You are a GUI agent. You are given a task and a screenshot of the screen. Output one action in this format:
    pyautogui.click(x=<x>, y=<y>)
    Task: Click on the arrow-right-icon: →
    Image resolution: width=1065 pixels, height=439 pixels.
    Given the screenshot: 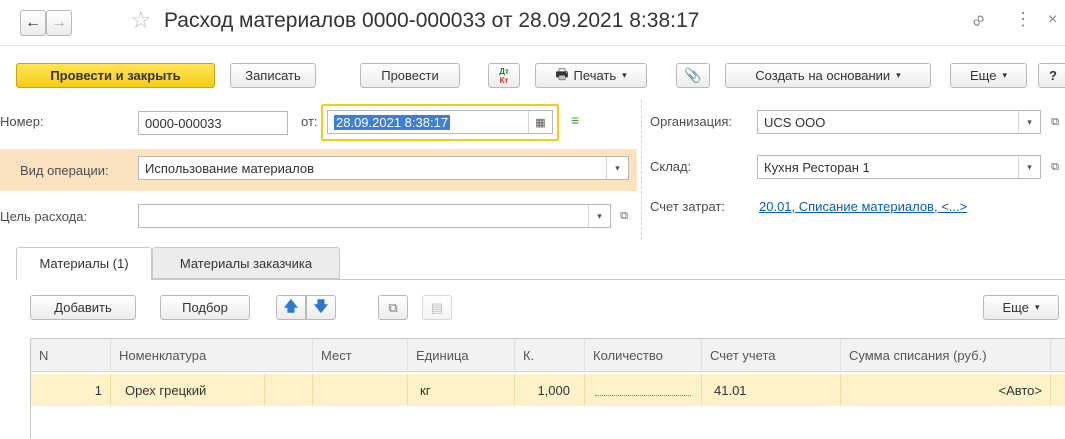 What is the action you would take?
    pyautogui.click(x=59, y=22)
    